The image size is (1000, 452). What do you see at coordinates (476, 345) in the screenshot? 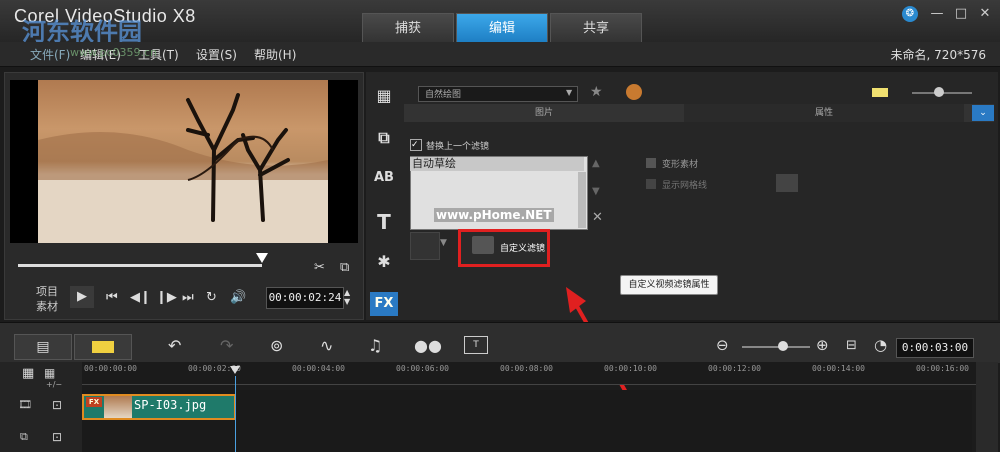
I see `subtitle-editor-icon: T` at bounding box center [476, 345].